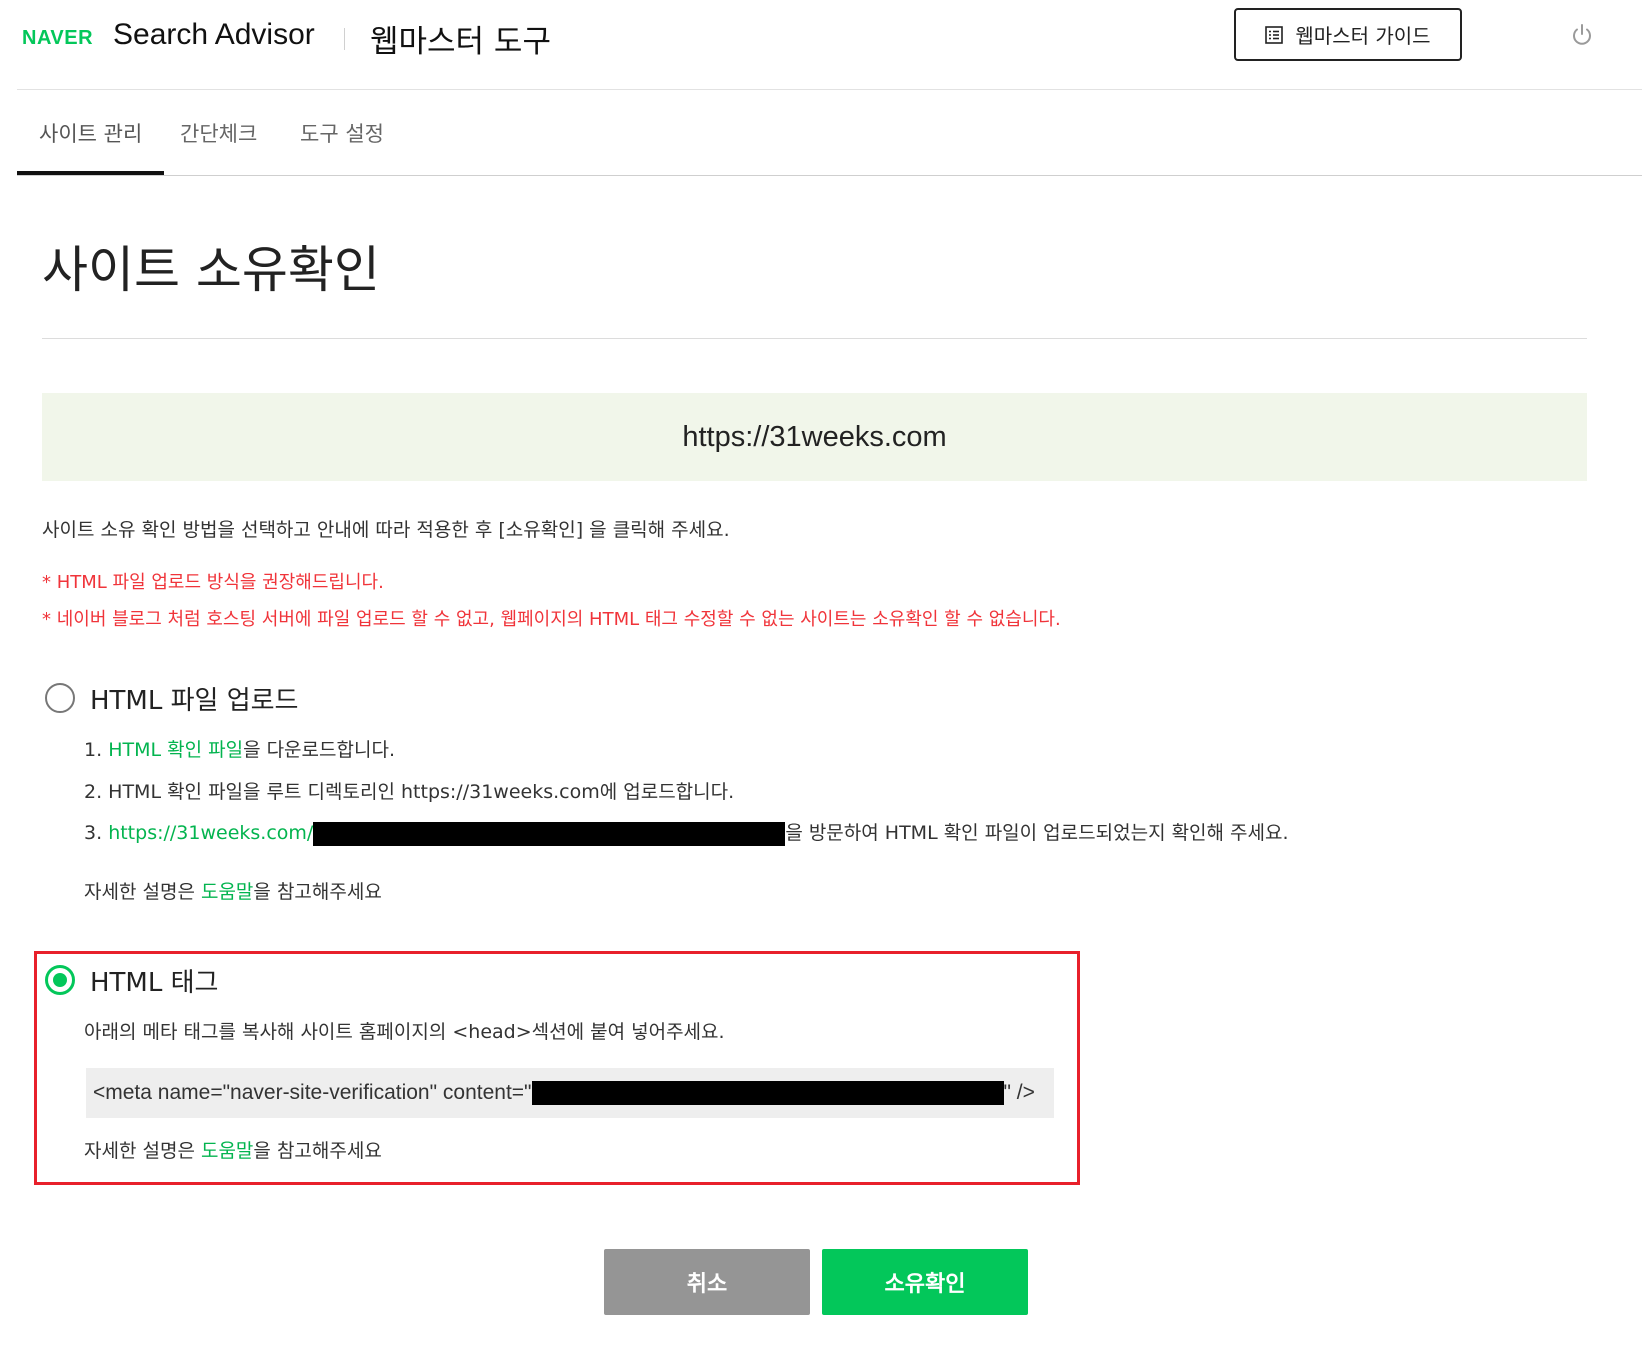 The width and height of the screenshot is (1642, 1348). What do you see at coordinates (154, 980) in the screenshot?
I see `option-label-html-tag: HTML 태그` at bounding box center [154, 980].